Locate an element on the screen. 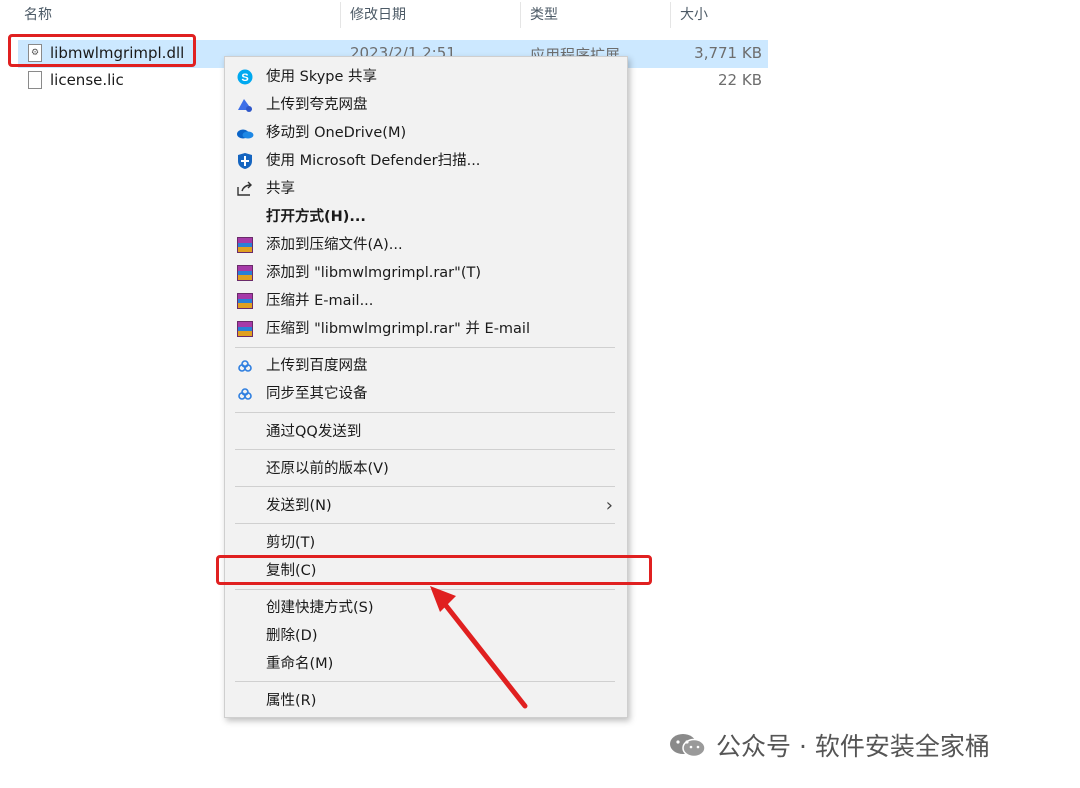  watermark: 公众号 · 软件安装全家桶 is located at coordinates (829, 745).